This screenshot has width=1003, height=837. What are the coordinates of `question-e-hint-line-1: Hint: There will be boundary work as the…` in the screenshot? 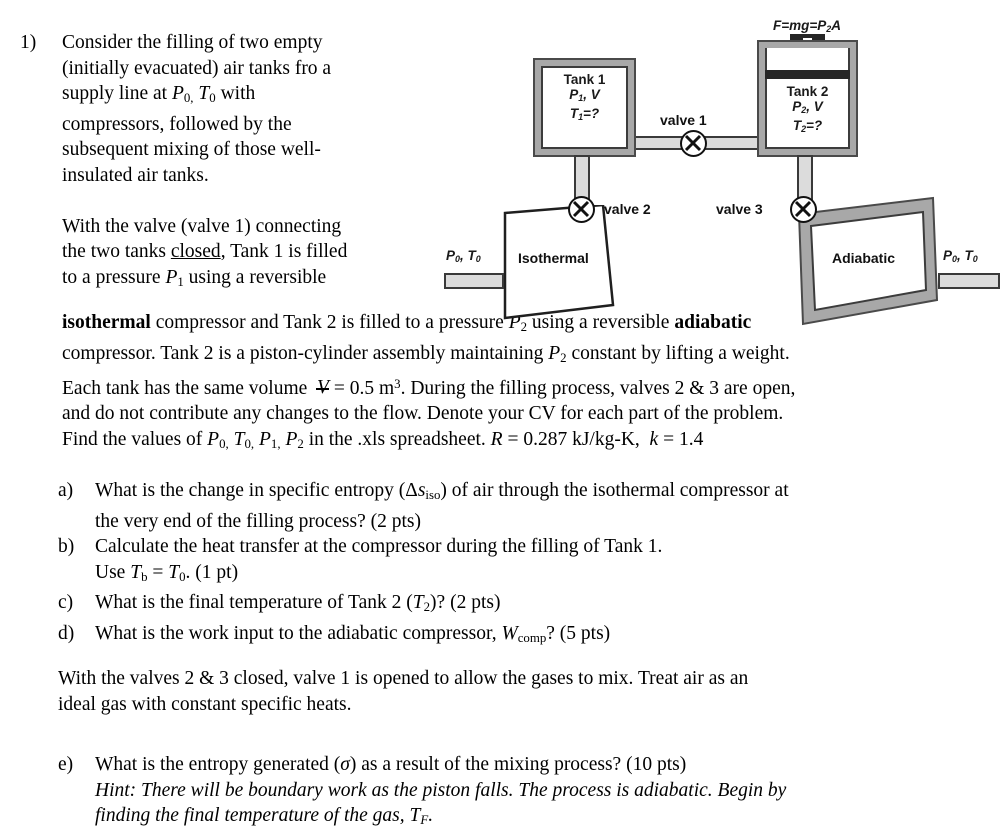 It's located at (441, 790).